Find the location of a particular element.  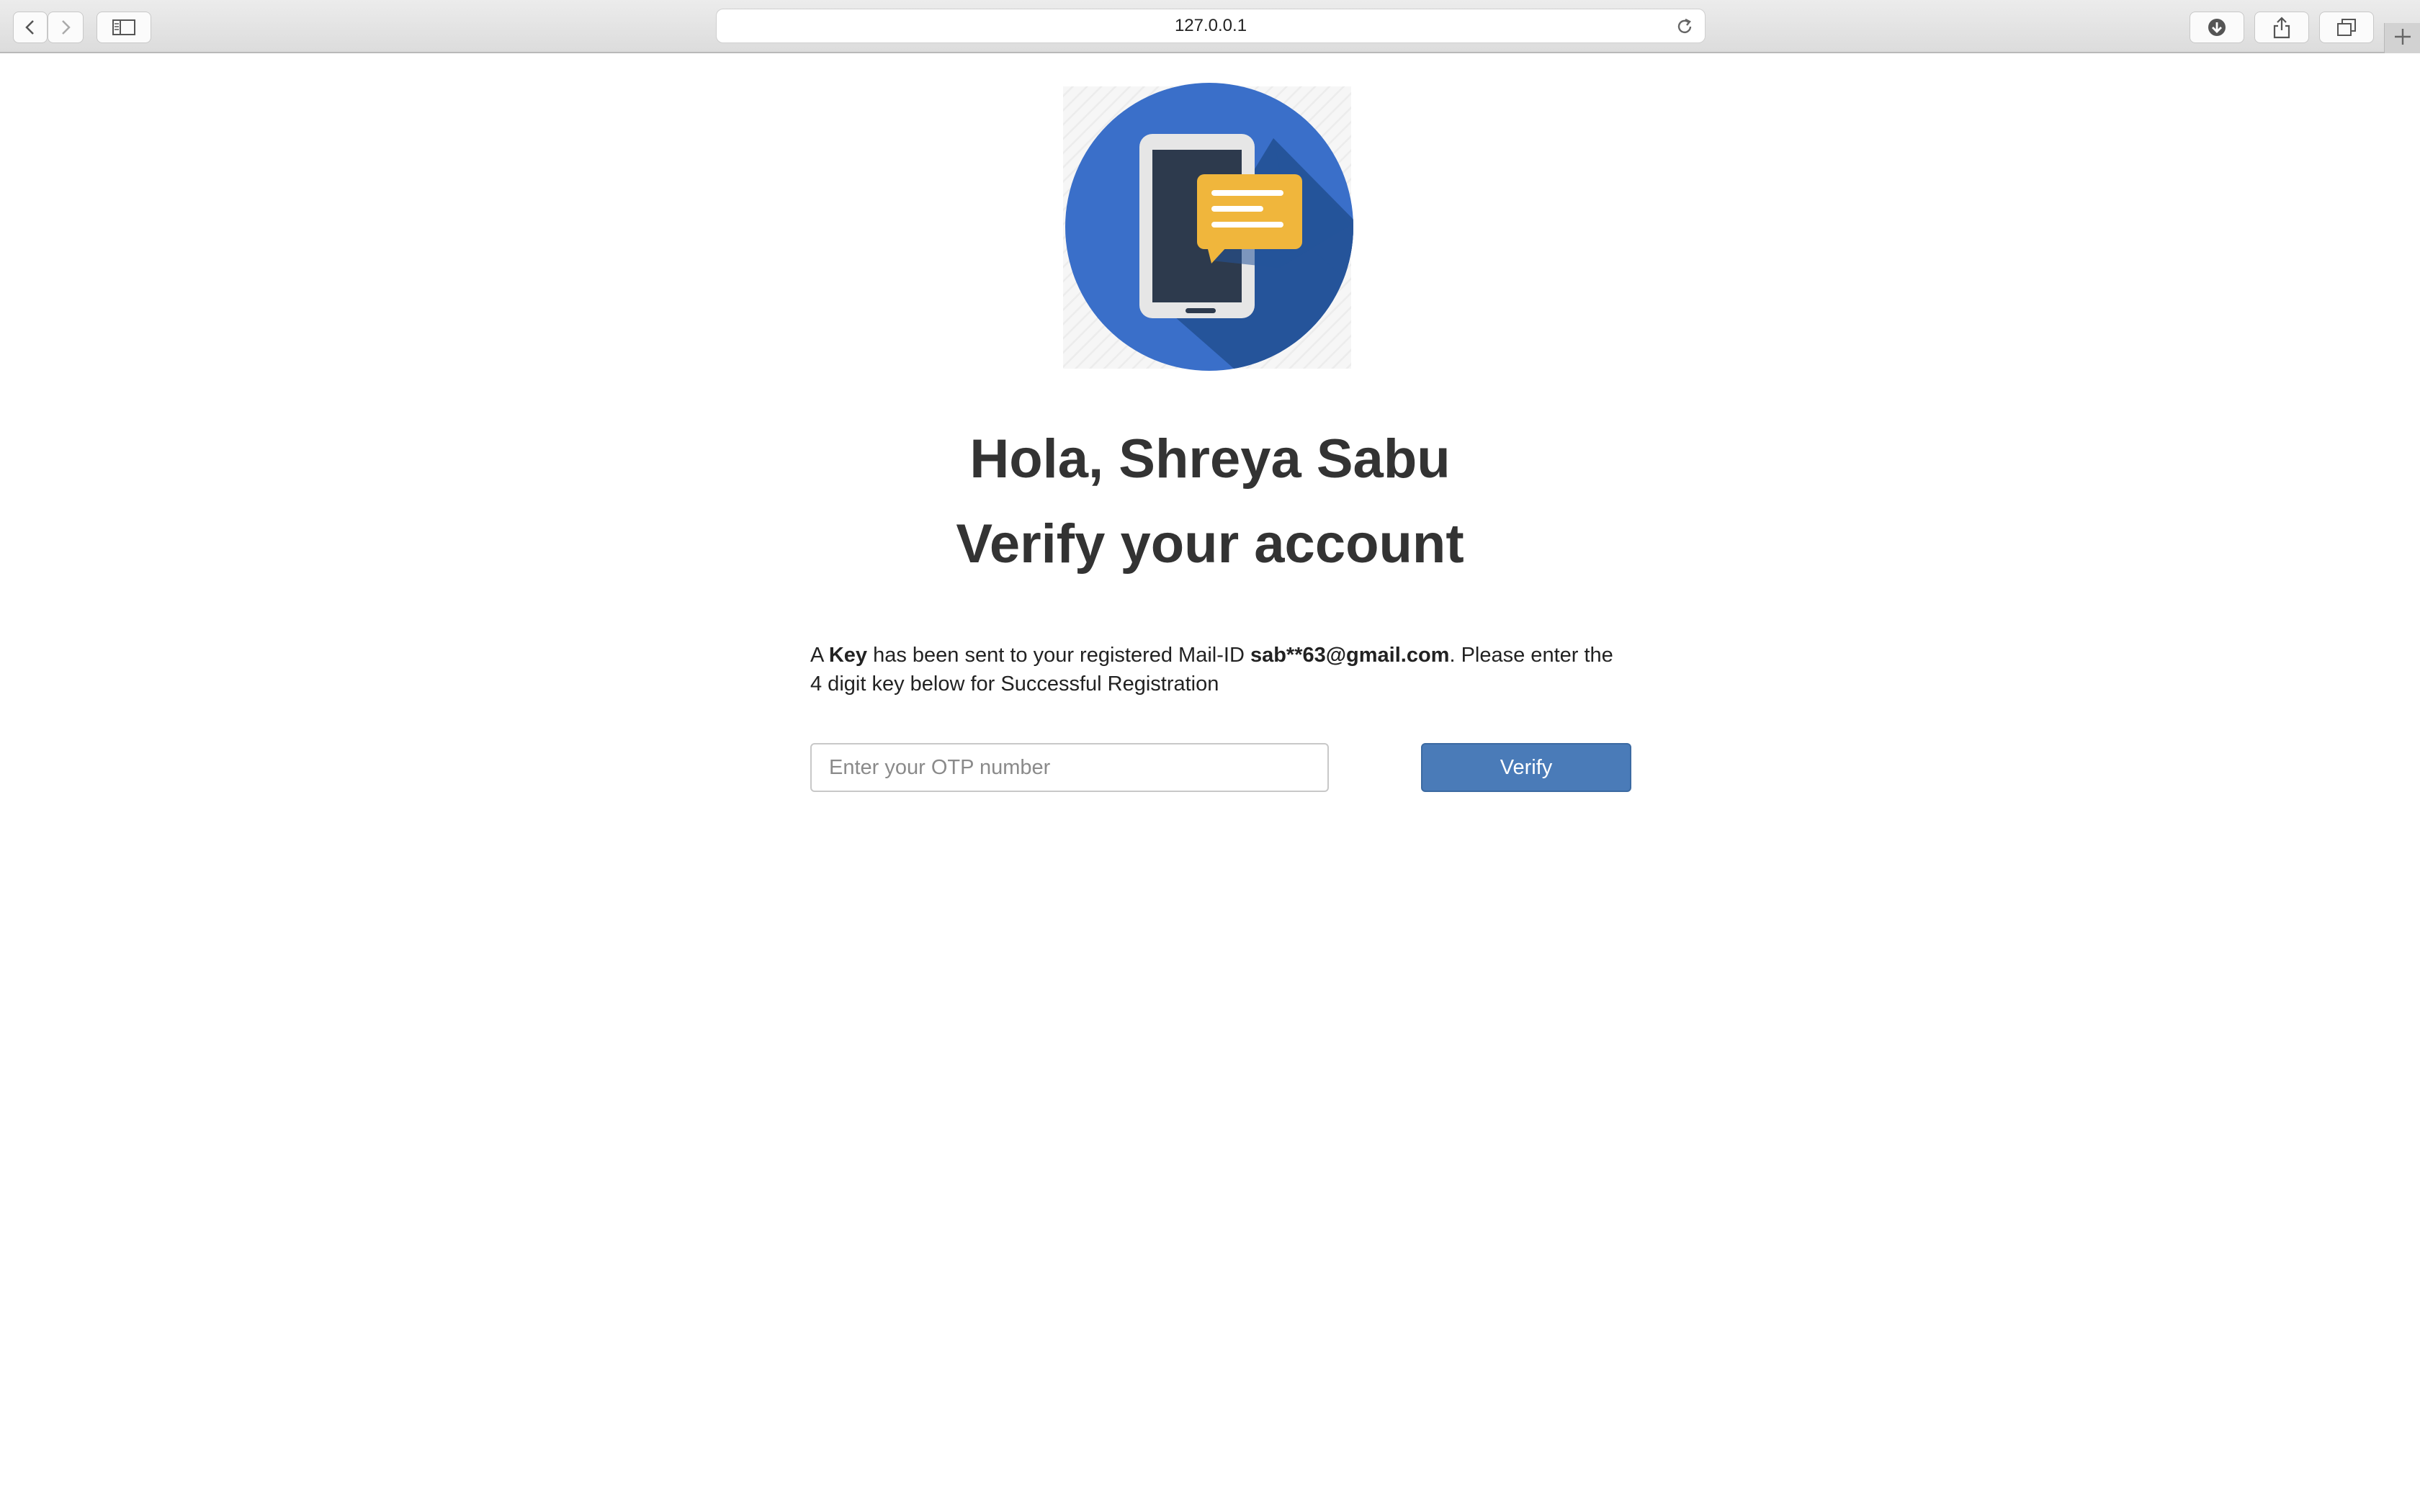

page-title: Verify your account is located at coordinates (1210, 544).